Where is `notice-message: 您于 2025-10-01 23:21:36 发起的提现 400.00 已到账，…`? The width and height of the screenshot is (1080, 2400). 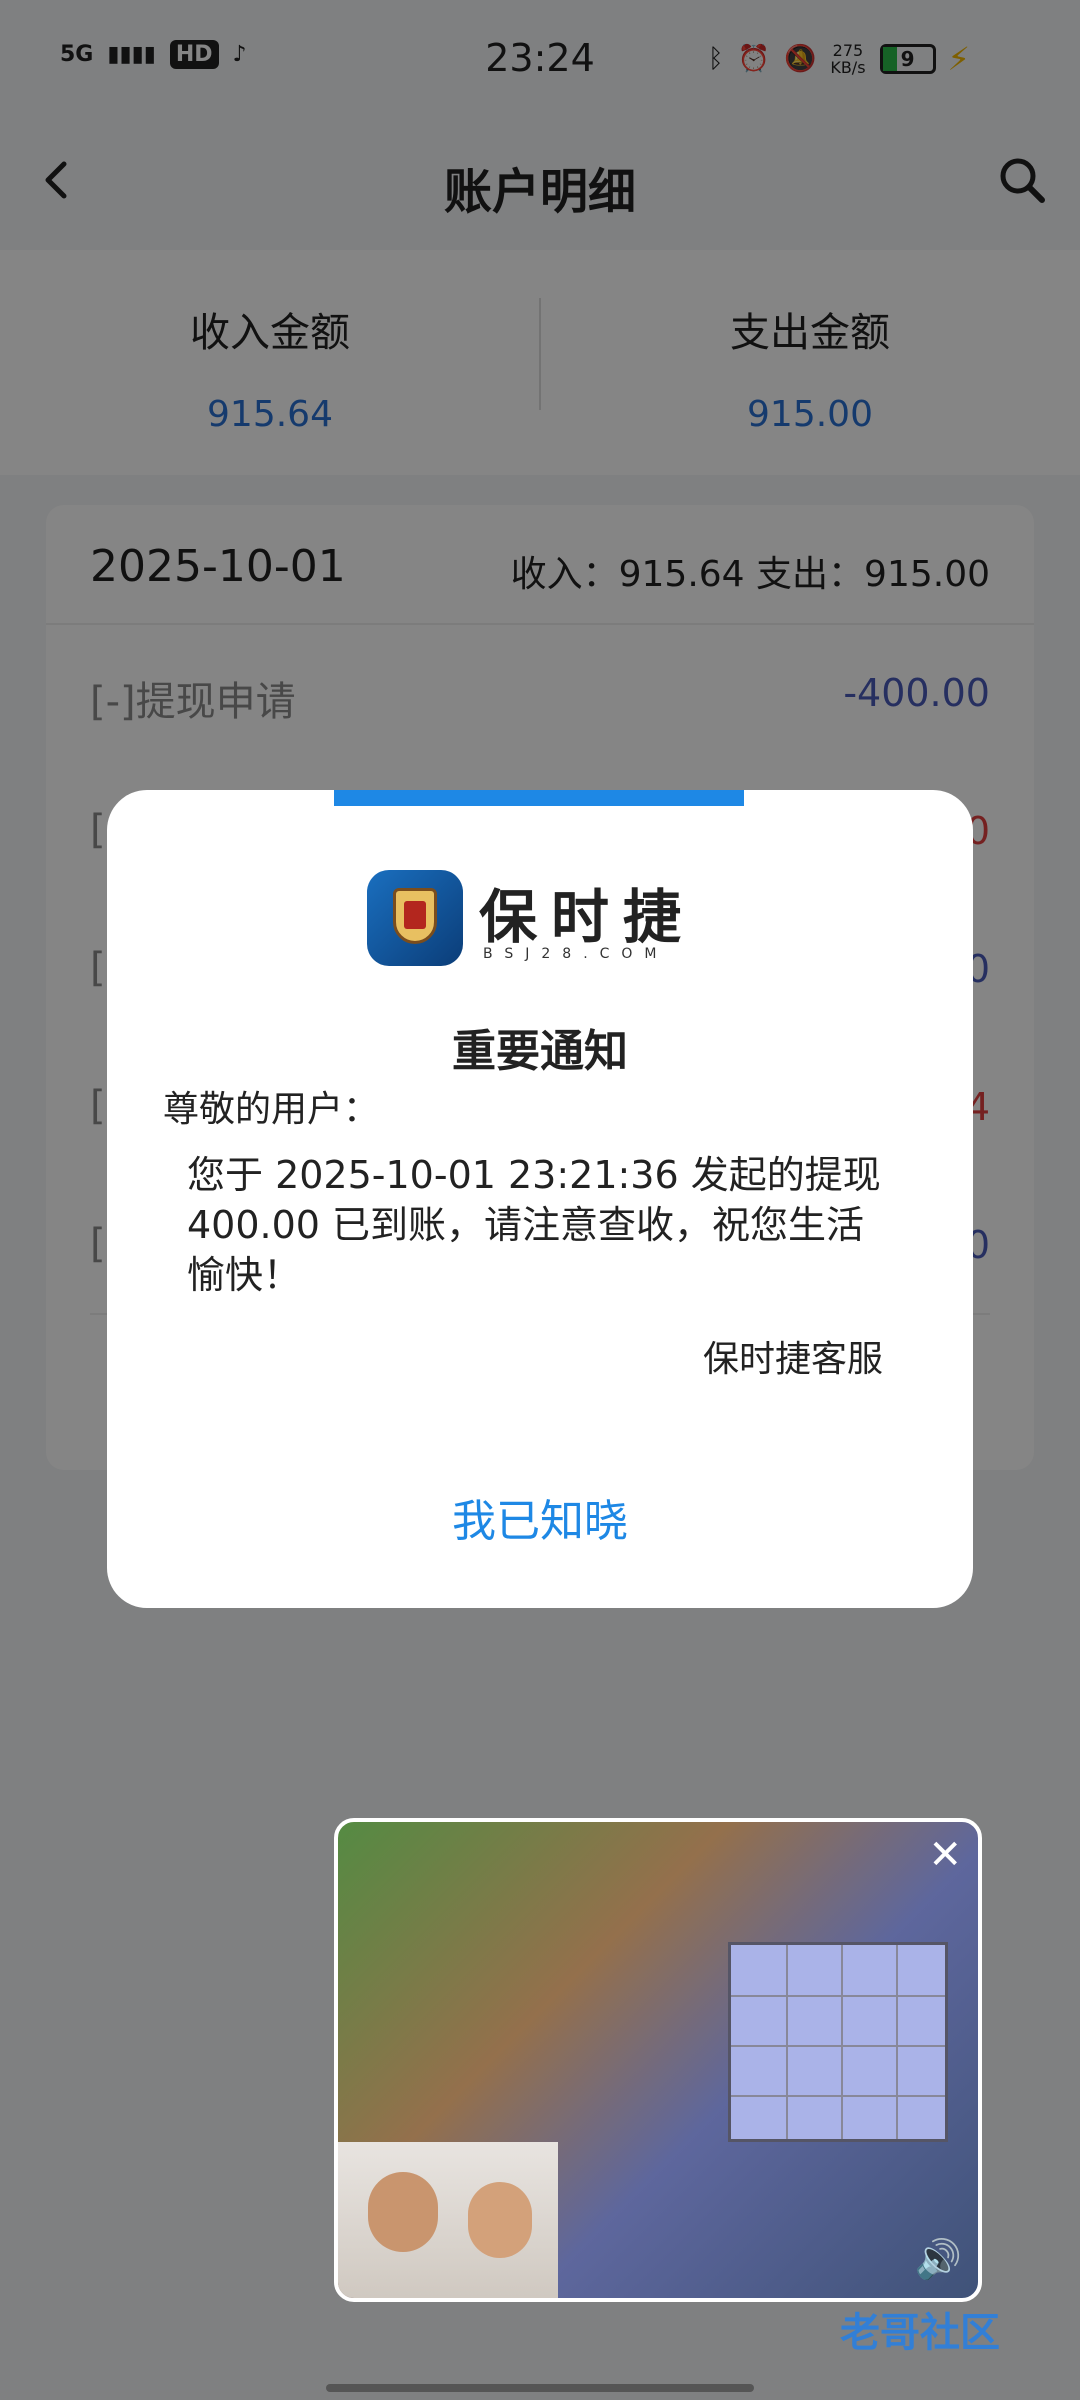 notice-message: 您于 2025-10-01 23:21:36 发起的提现 400.00 已到账，… is located at coordinates (534, 1225).